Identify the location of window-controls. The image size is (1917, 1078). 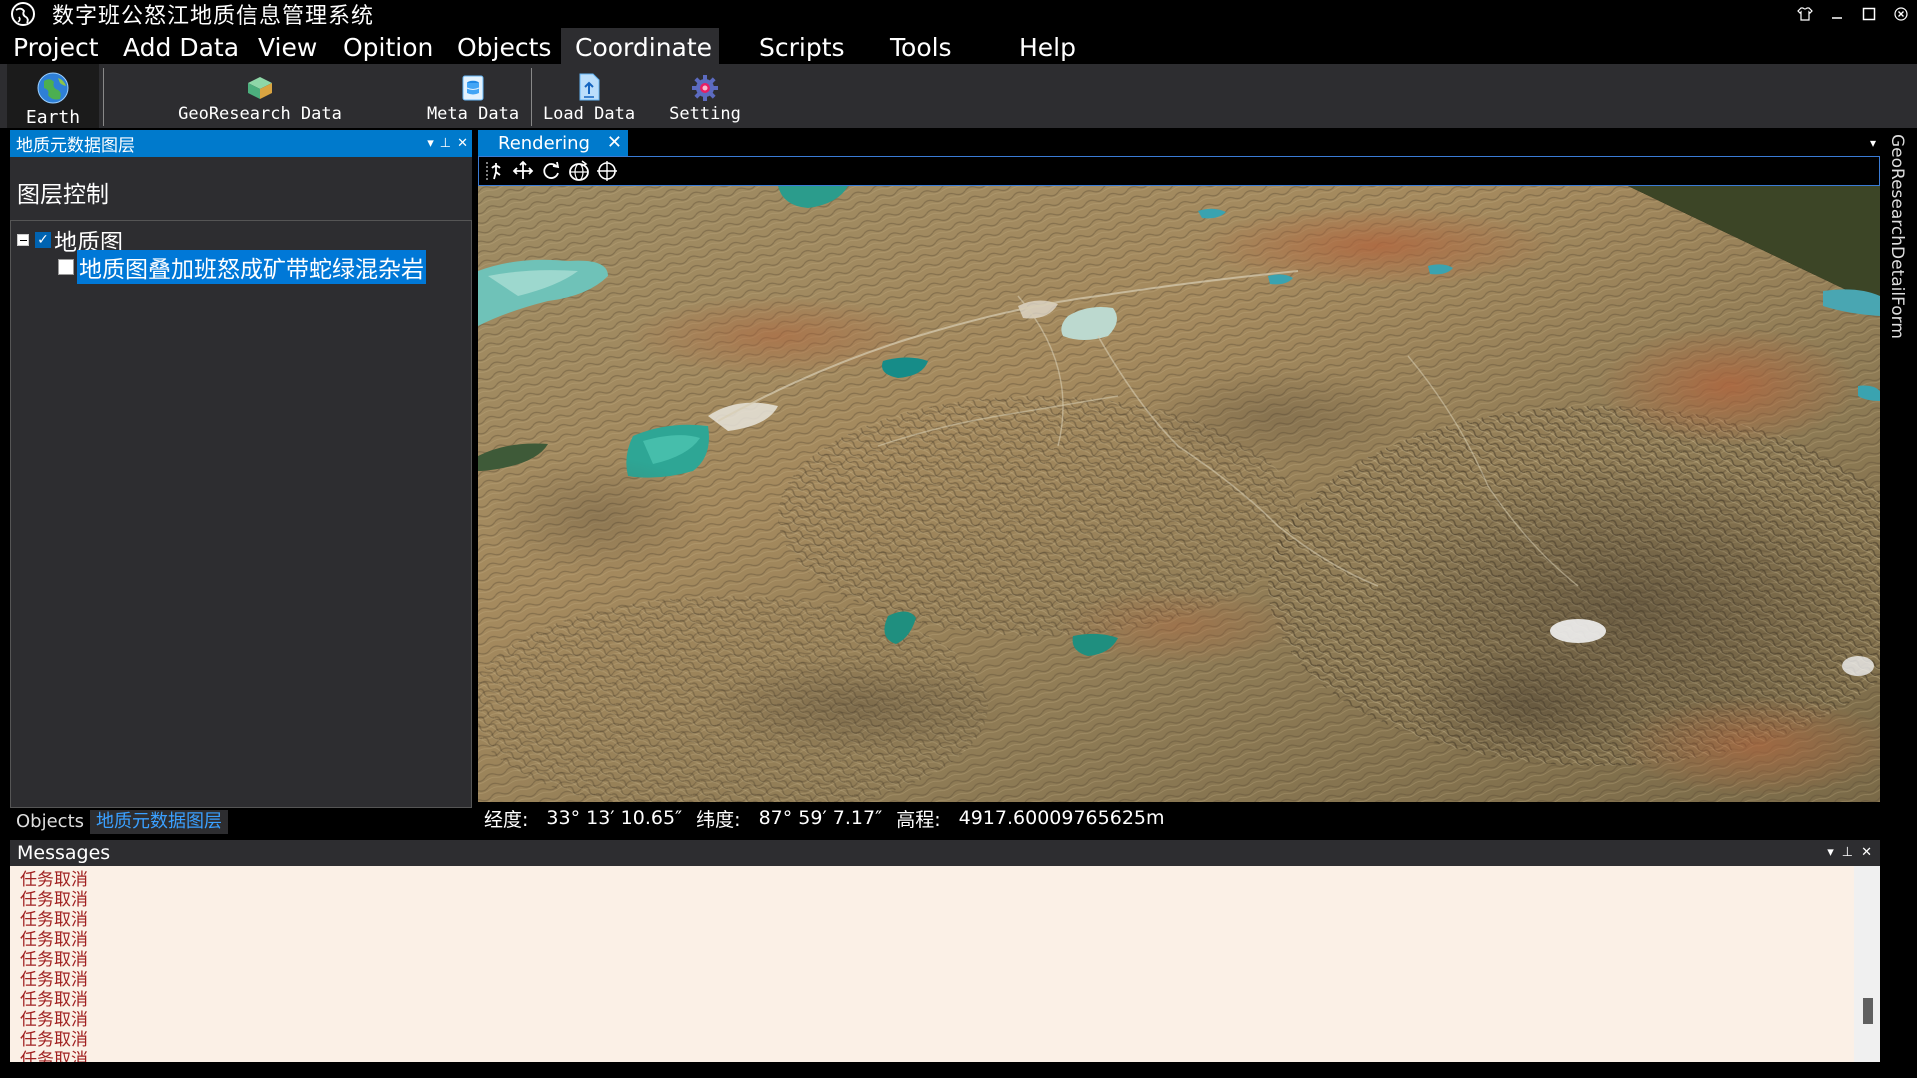
(1853, 14).